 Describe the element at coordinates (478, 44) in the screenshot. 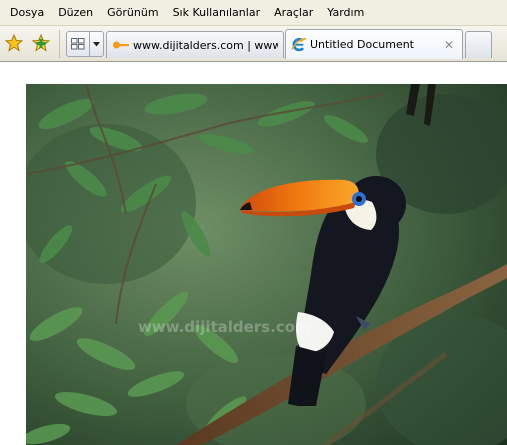

I see `new-tab-button` at that location.